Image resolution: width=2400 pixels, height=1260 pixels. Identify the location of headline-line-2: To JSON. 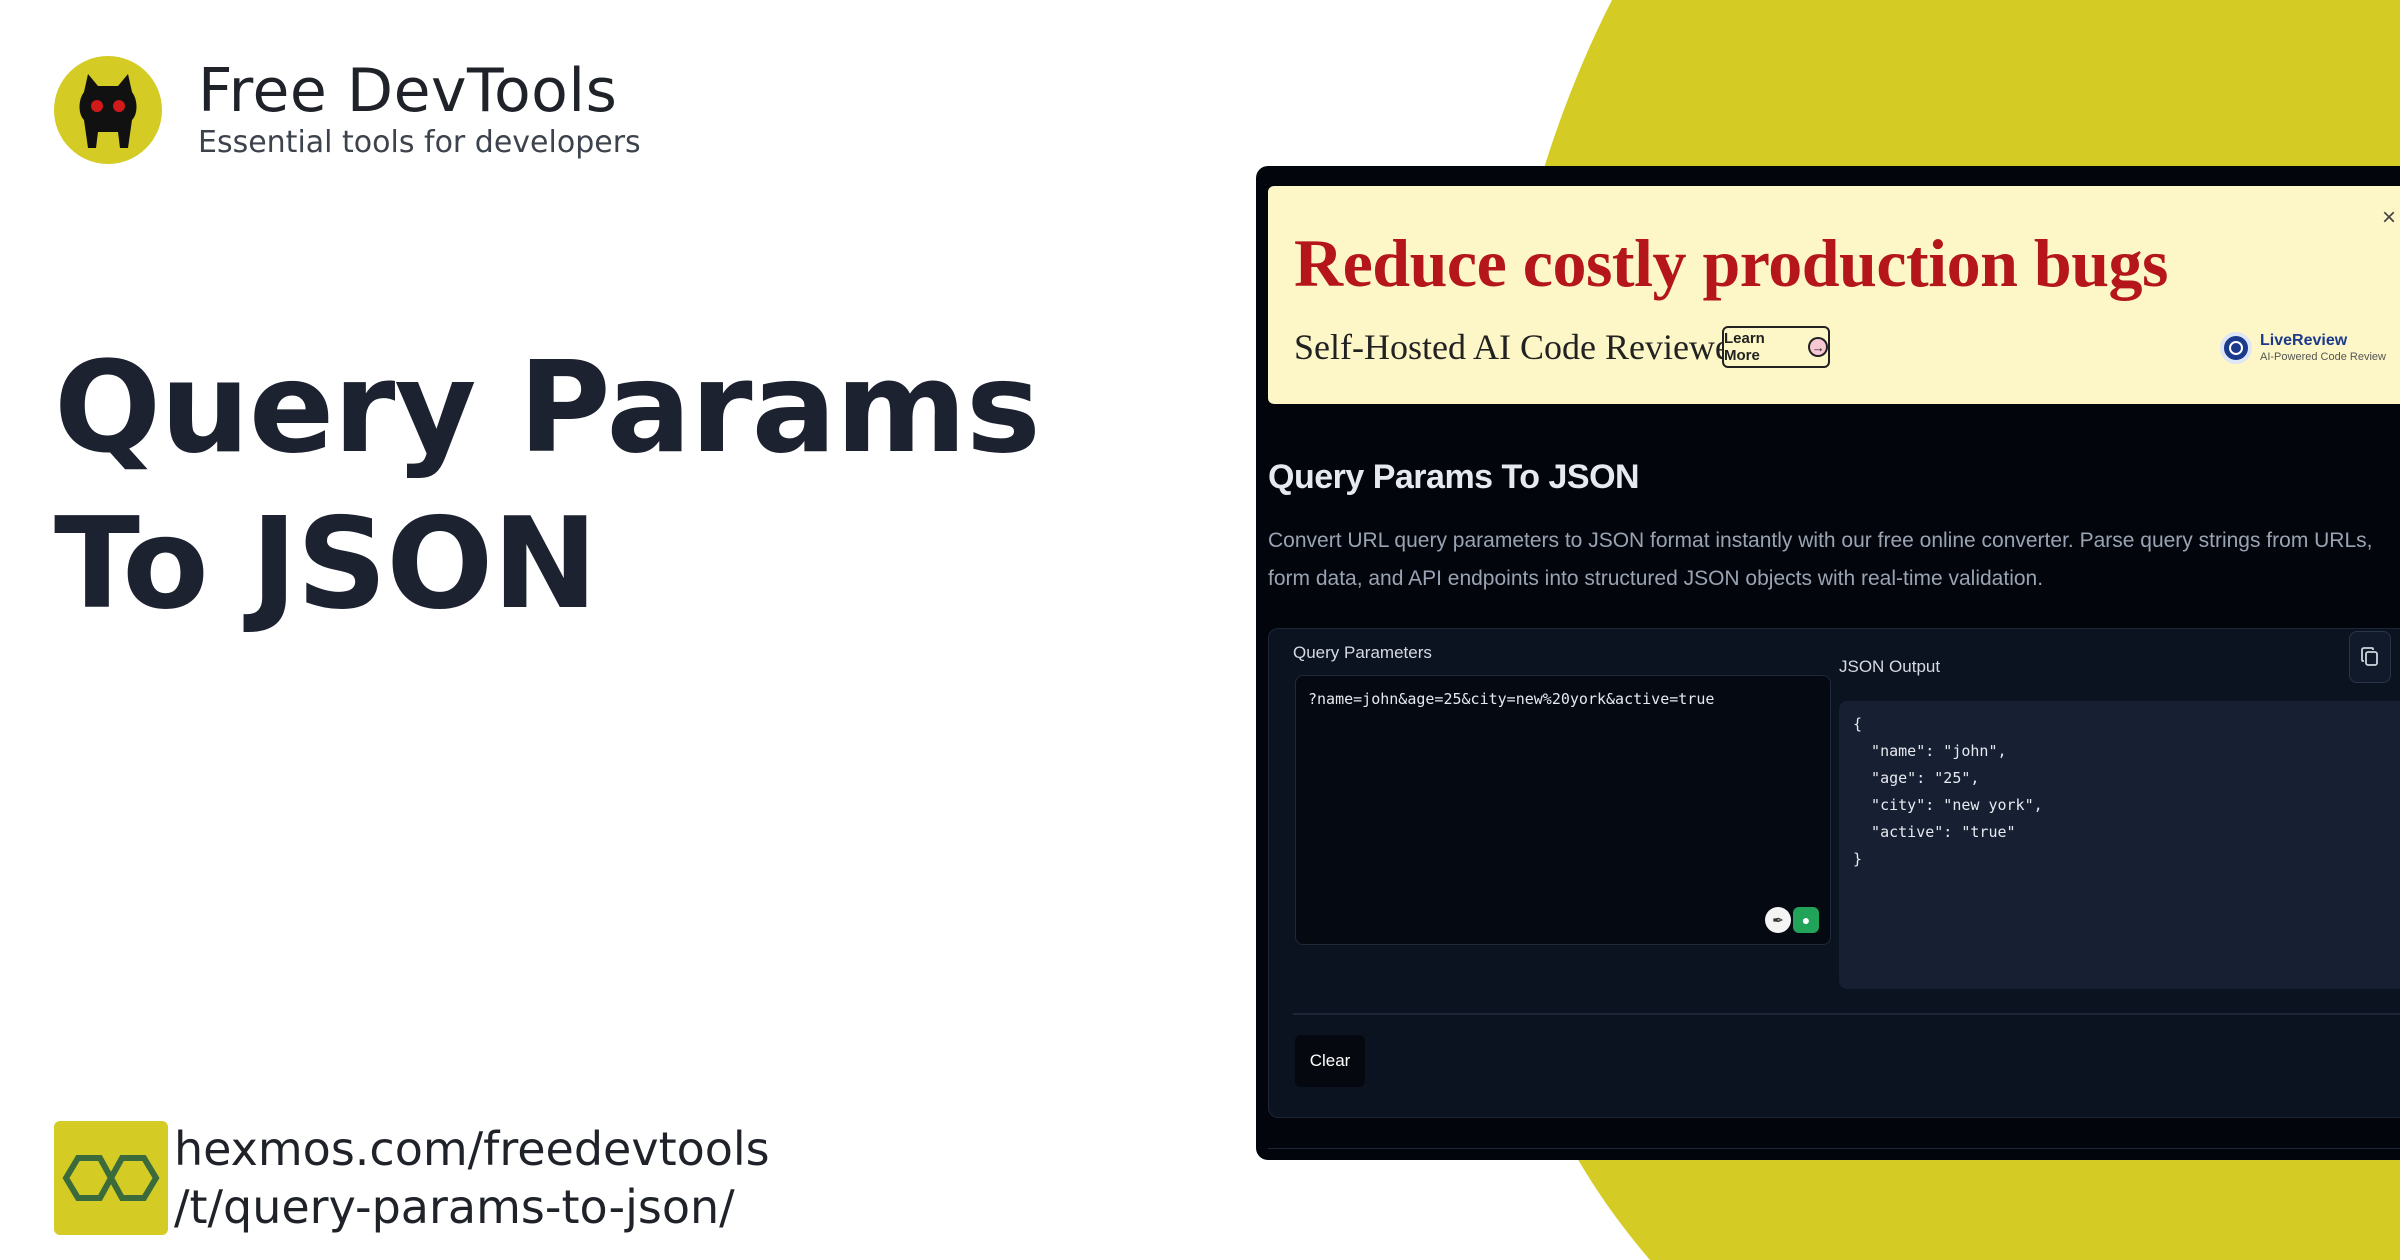
(326, 563).